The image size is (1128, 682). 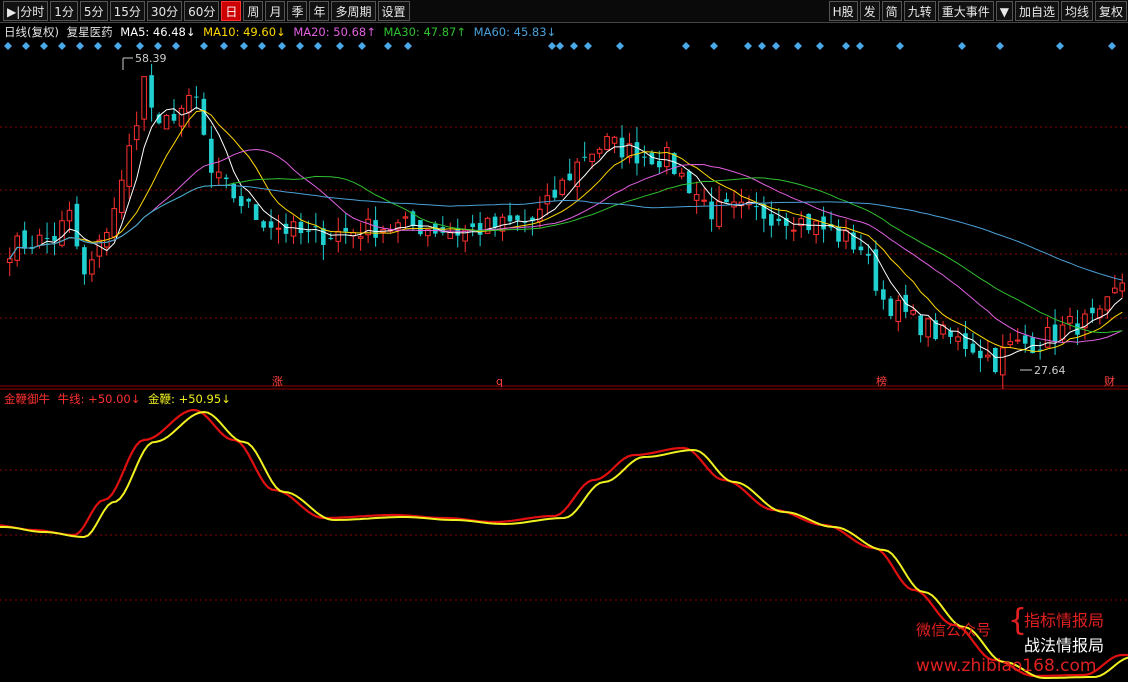 What do you see at coordinates (277, 381) in the screenshot?
I see `event-label-0: 涨` at bounding box center [277, 381].